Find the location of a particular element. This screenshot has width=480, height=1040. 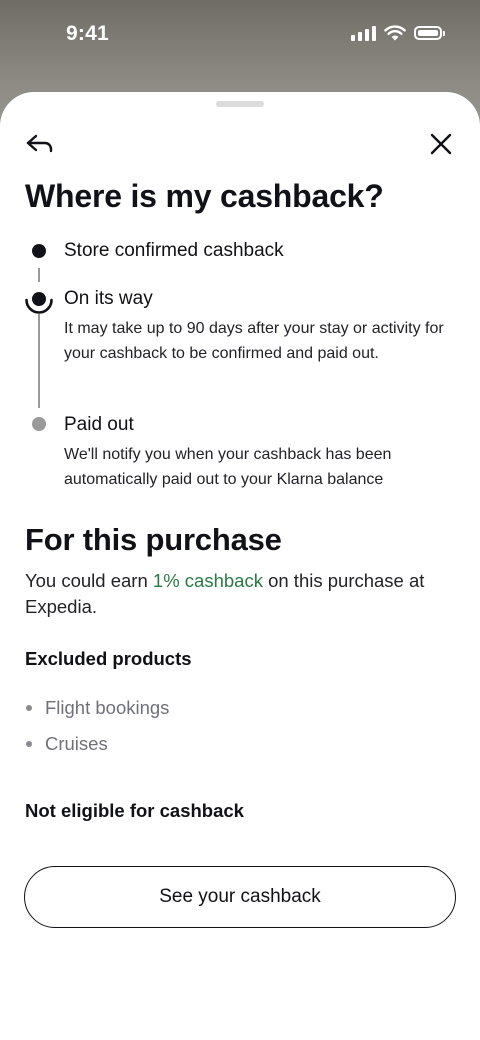

list-item: Cruises is located at coordinates (97, 744).